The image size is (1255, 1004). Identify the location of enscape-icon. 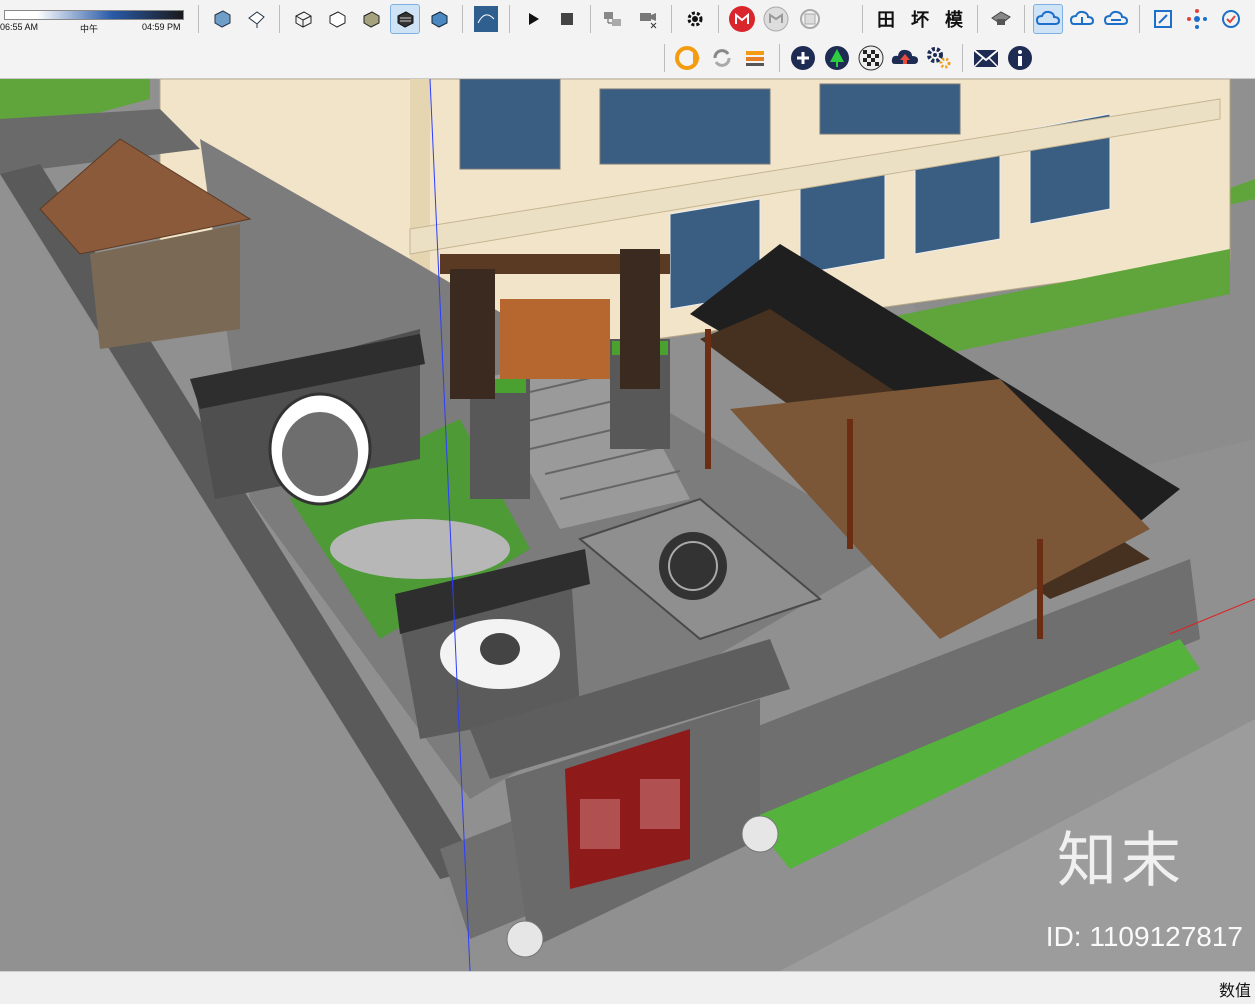
(687, 58).